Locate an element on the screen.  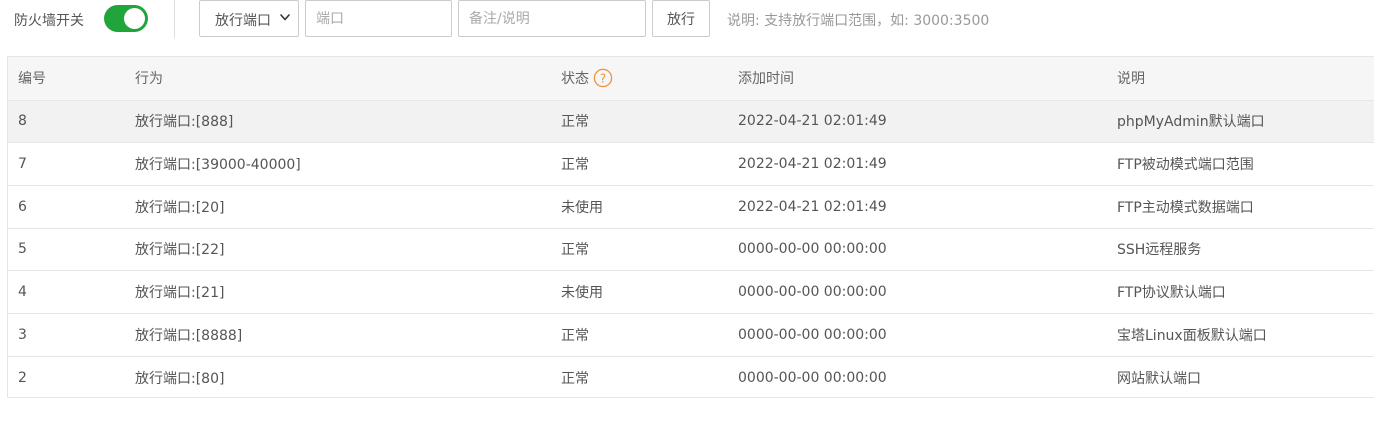
cell-action: 放行端口:[39000-40000] is located at coordinates (342, 164).